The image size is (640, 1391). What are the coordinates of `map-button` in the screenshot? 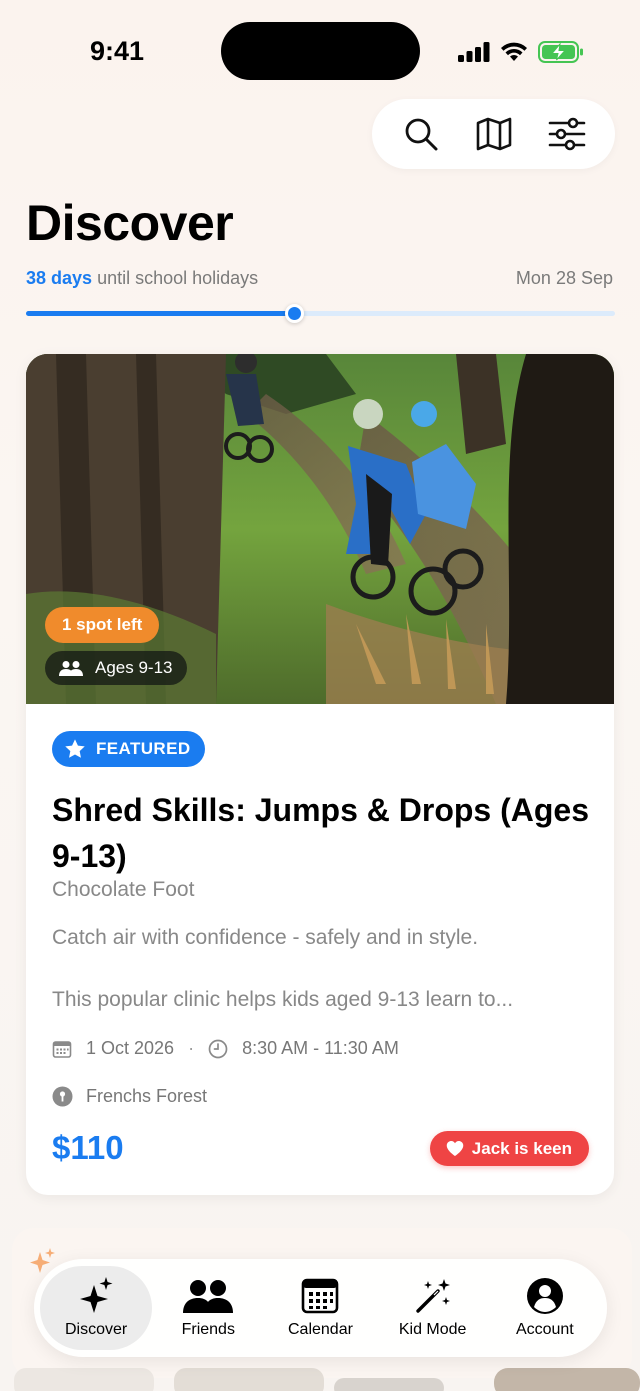 It's located at (494, 134).